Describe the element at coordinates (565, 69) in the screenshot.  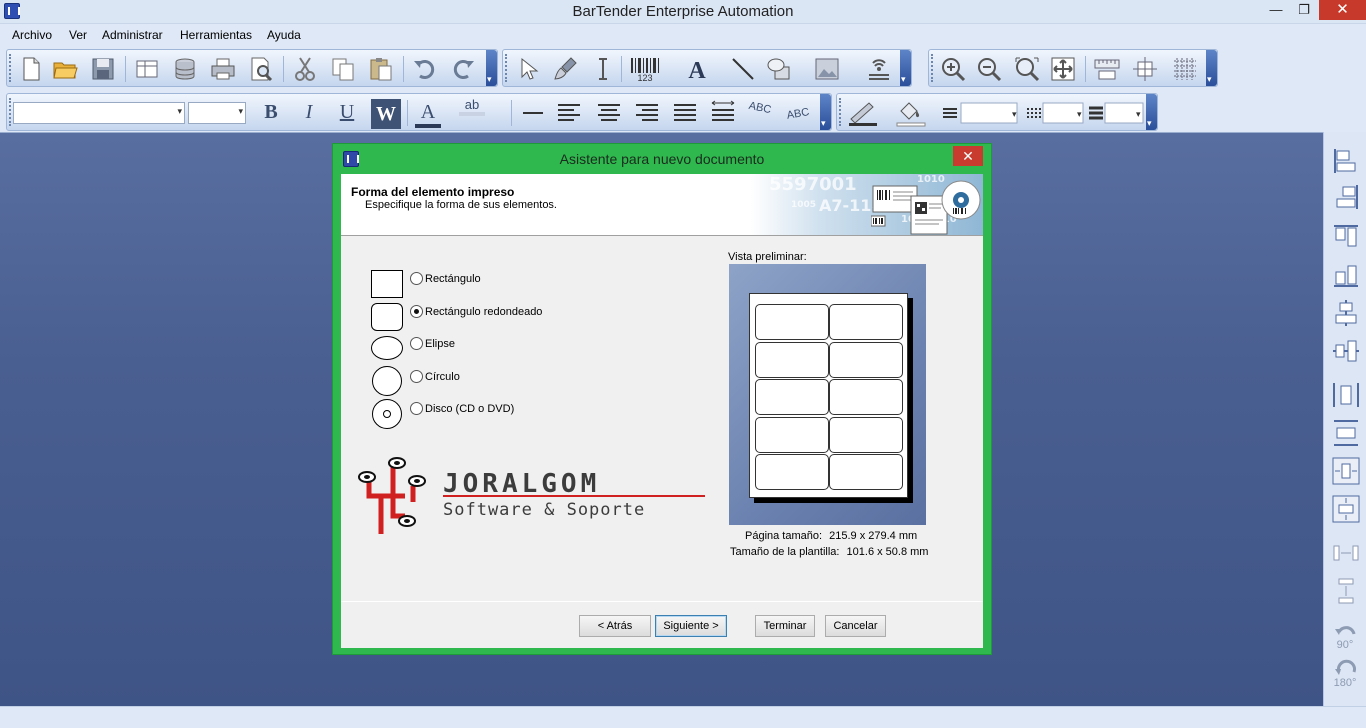
I see `paintbrush-icon` at that location.